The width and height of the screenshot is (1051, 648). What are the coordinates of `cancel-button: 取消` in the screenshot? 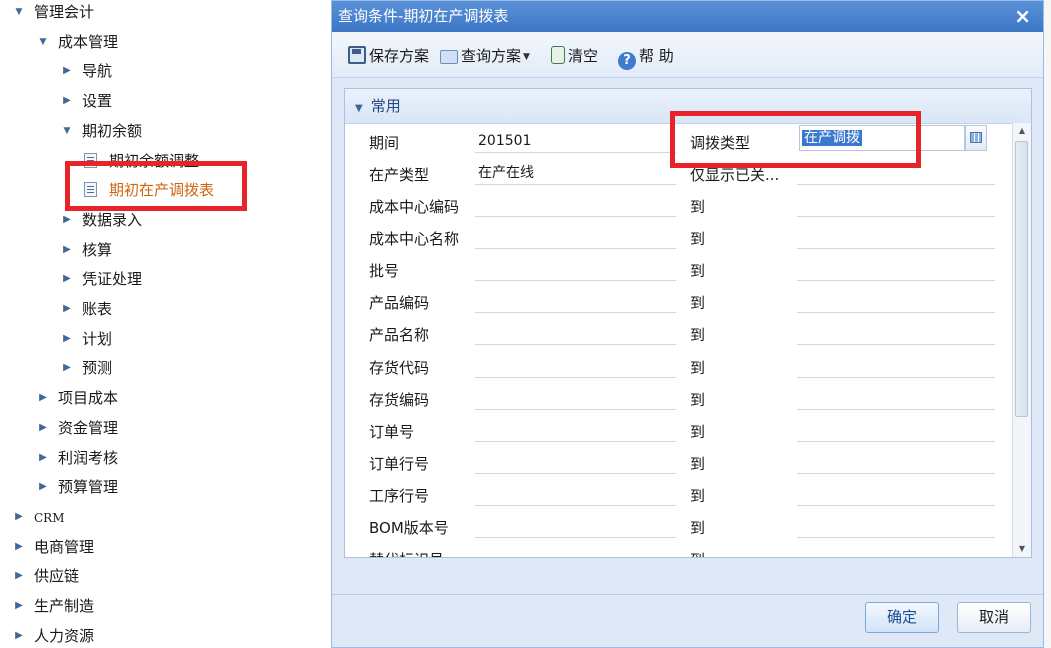 It's located at (994, 617).